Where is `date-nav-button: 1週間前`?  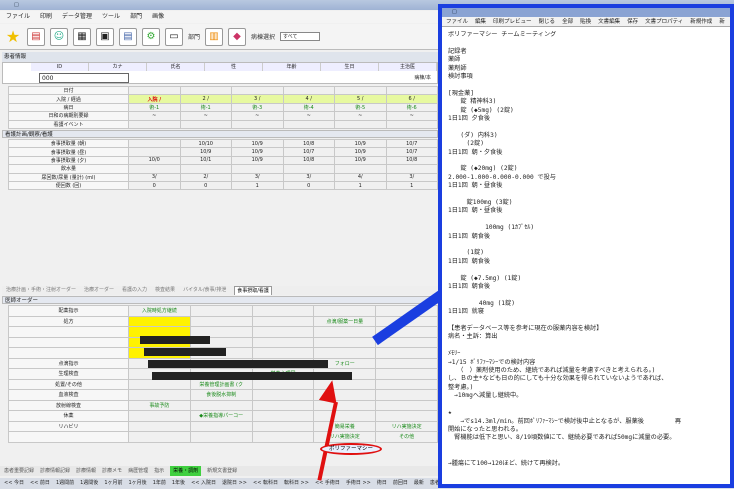 date-nav-button: 1週間前 is located at coordinates (65, 483).